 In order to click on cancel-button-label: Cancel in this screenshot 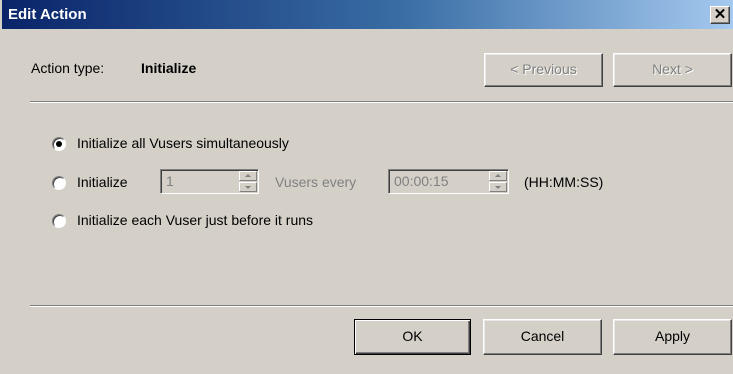, I will do `click(542, 336)`.